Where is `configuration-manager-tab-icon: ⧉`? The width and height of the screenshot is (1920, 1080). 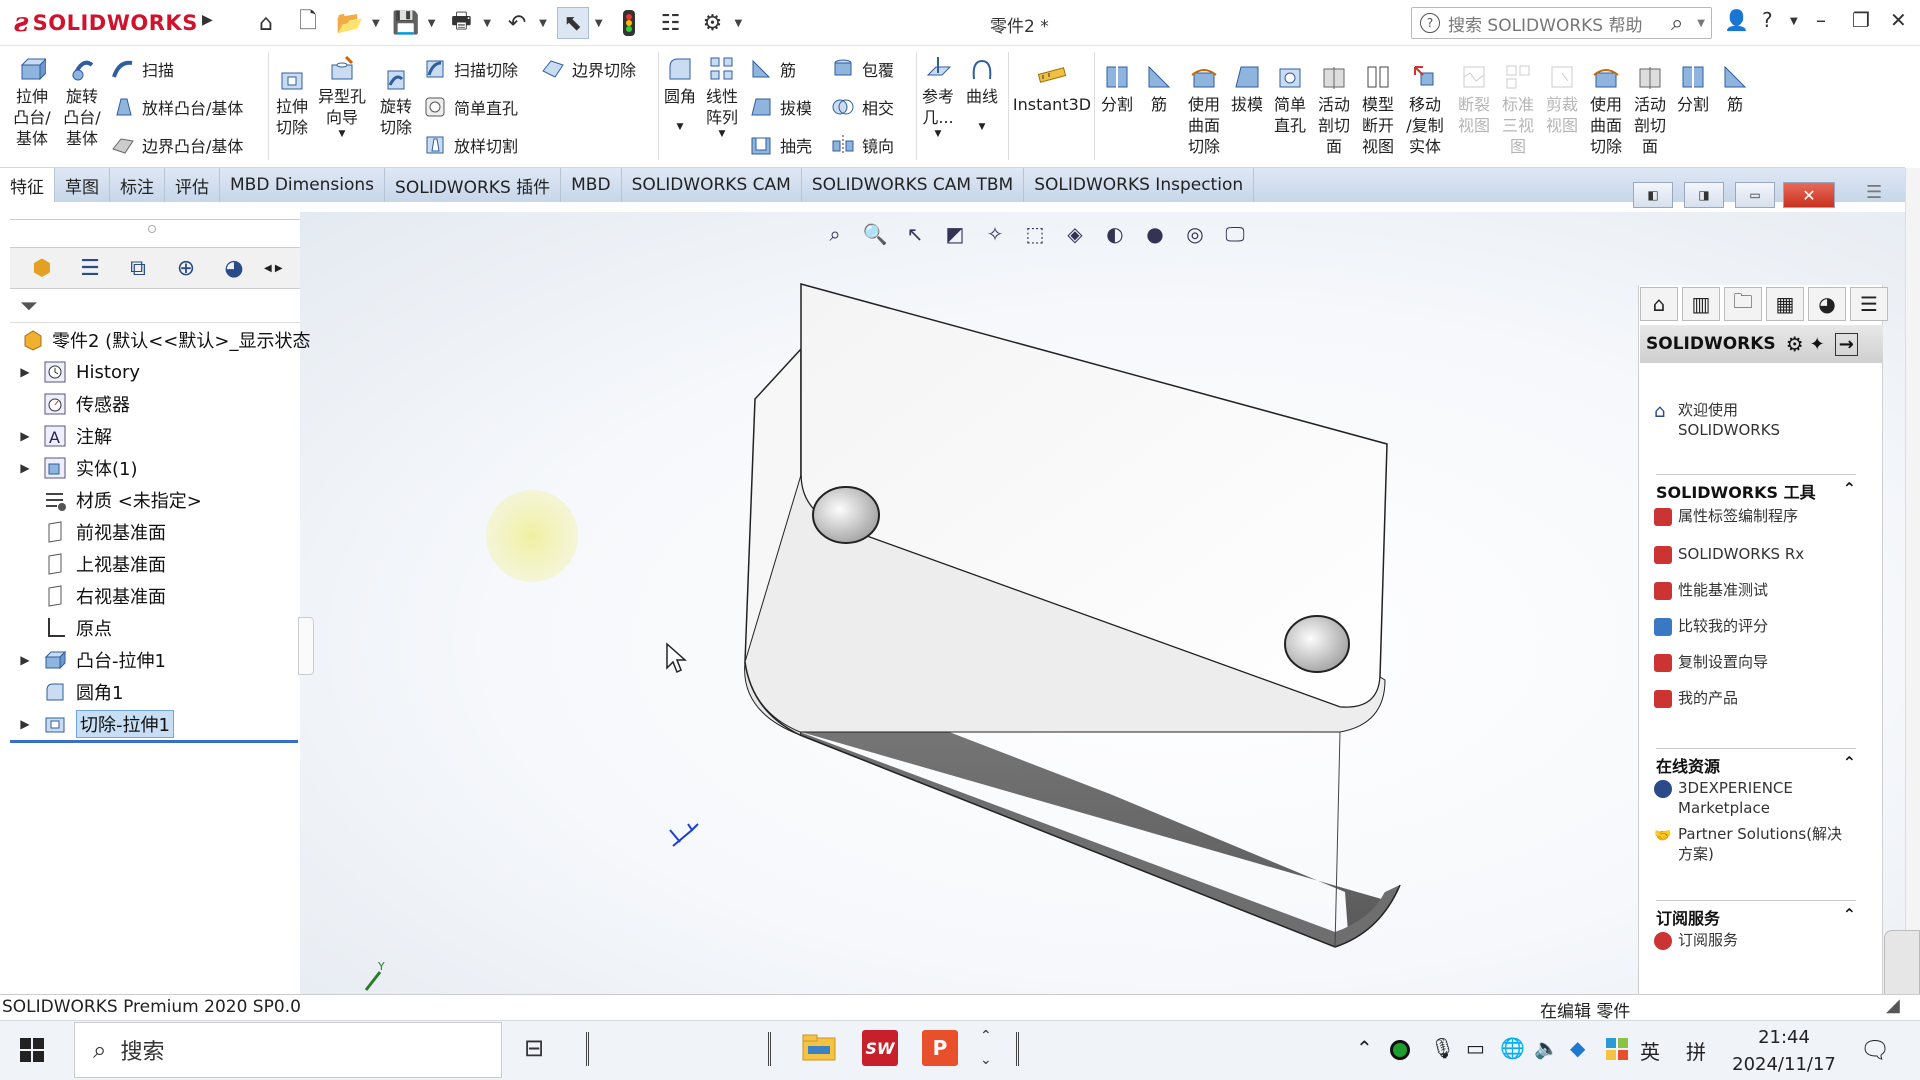 configuration-manager-tab-icon: ⧉ is located at coordinates (138, 268).